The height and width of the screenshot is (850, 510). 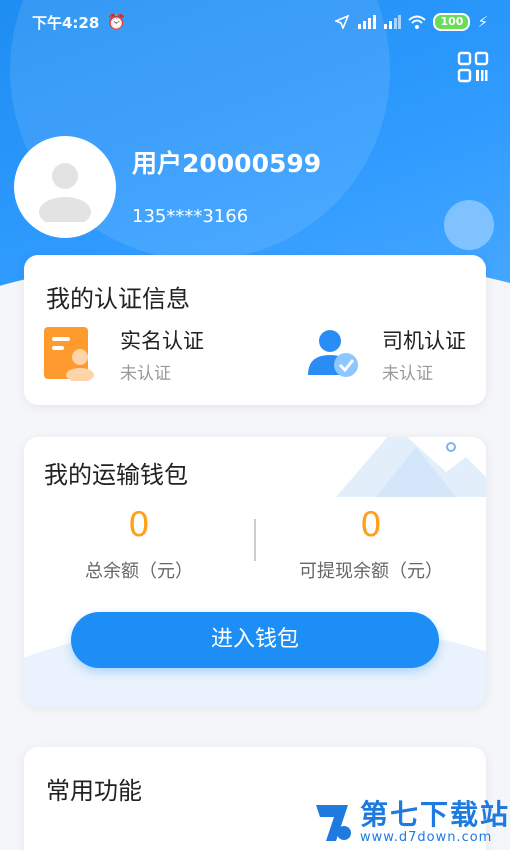 What do you see at coordinates (371, 525) in the screenshot?
I see `withdrawable-balance-value: 0` at bounding box center [371, 525].